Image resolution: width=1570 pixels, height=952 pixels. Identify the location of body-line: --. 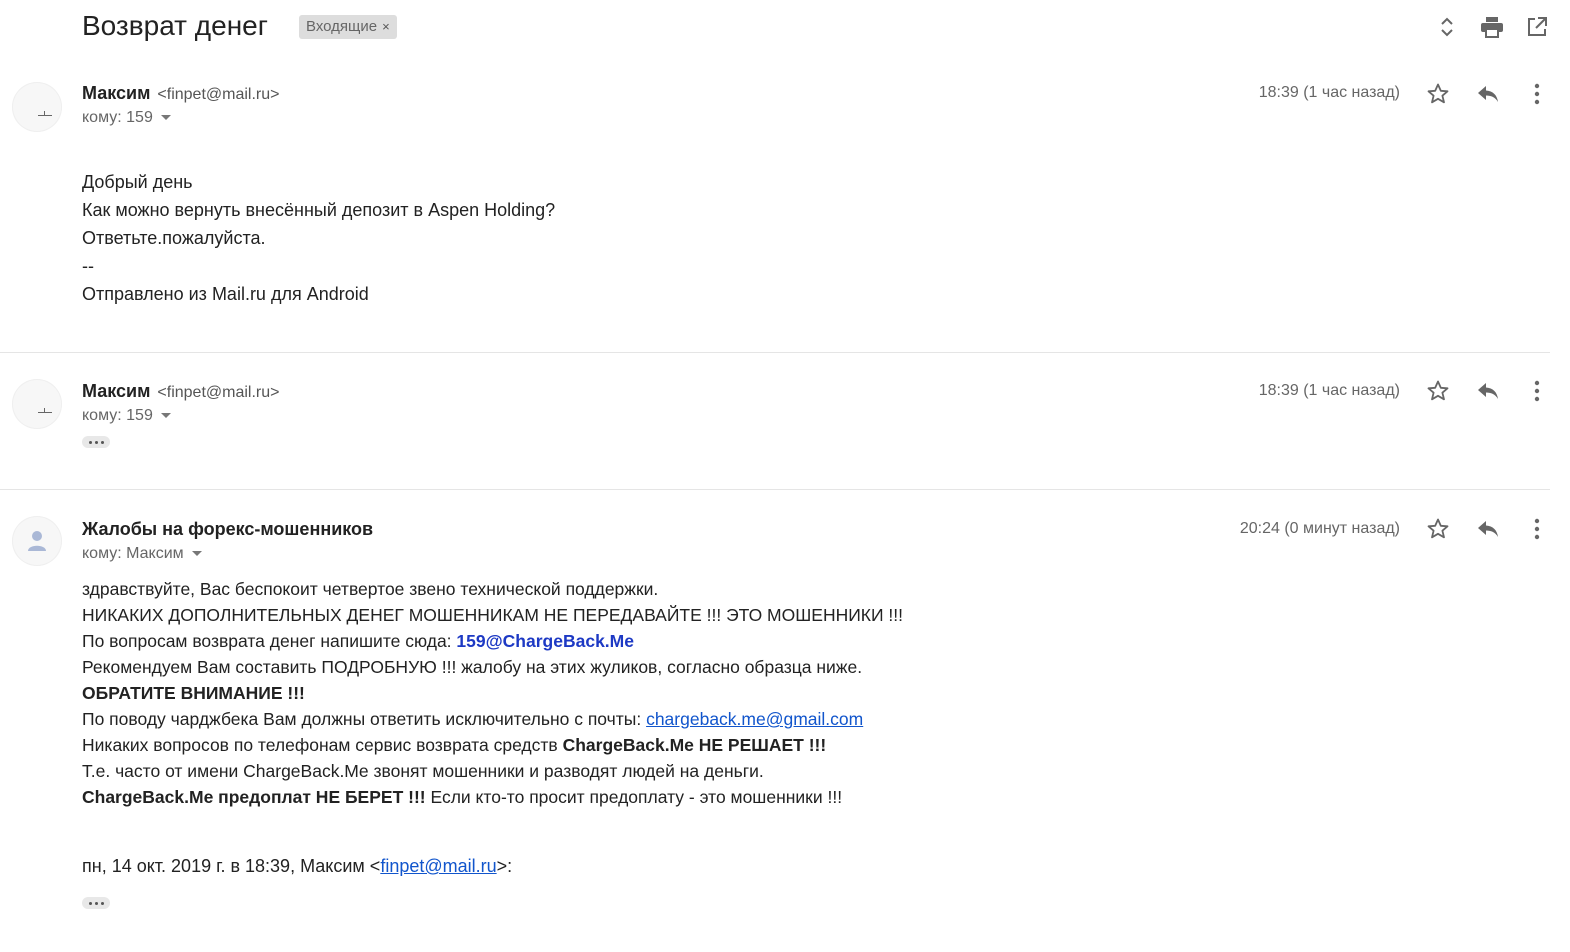
(88, 266).